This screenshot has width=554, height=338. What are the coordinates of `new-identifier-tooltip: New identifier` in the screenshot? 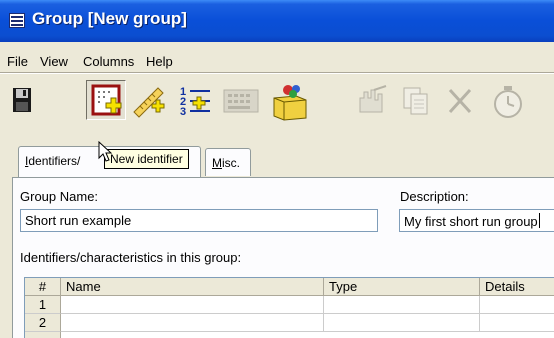 It's located at (146, 159).